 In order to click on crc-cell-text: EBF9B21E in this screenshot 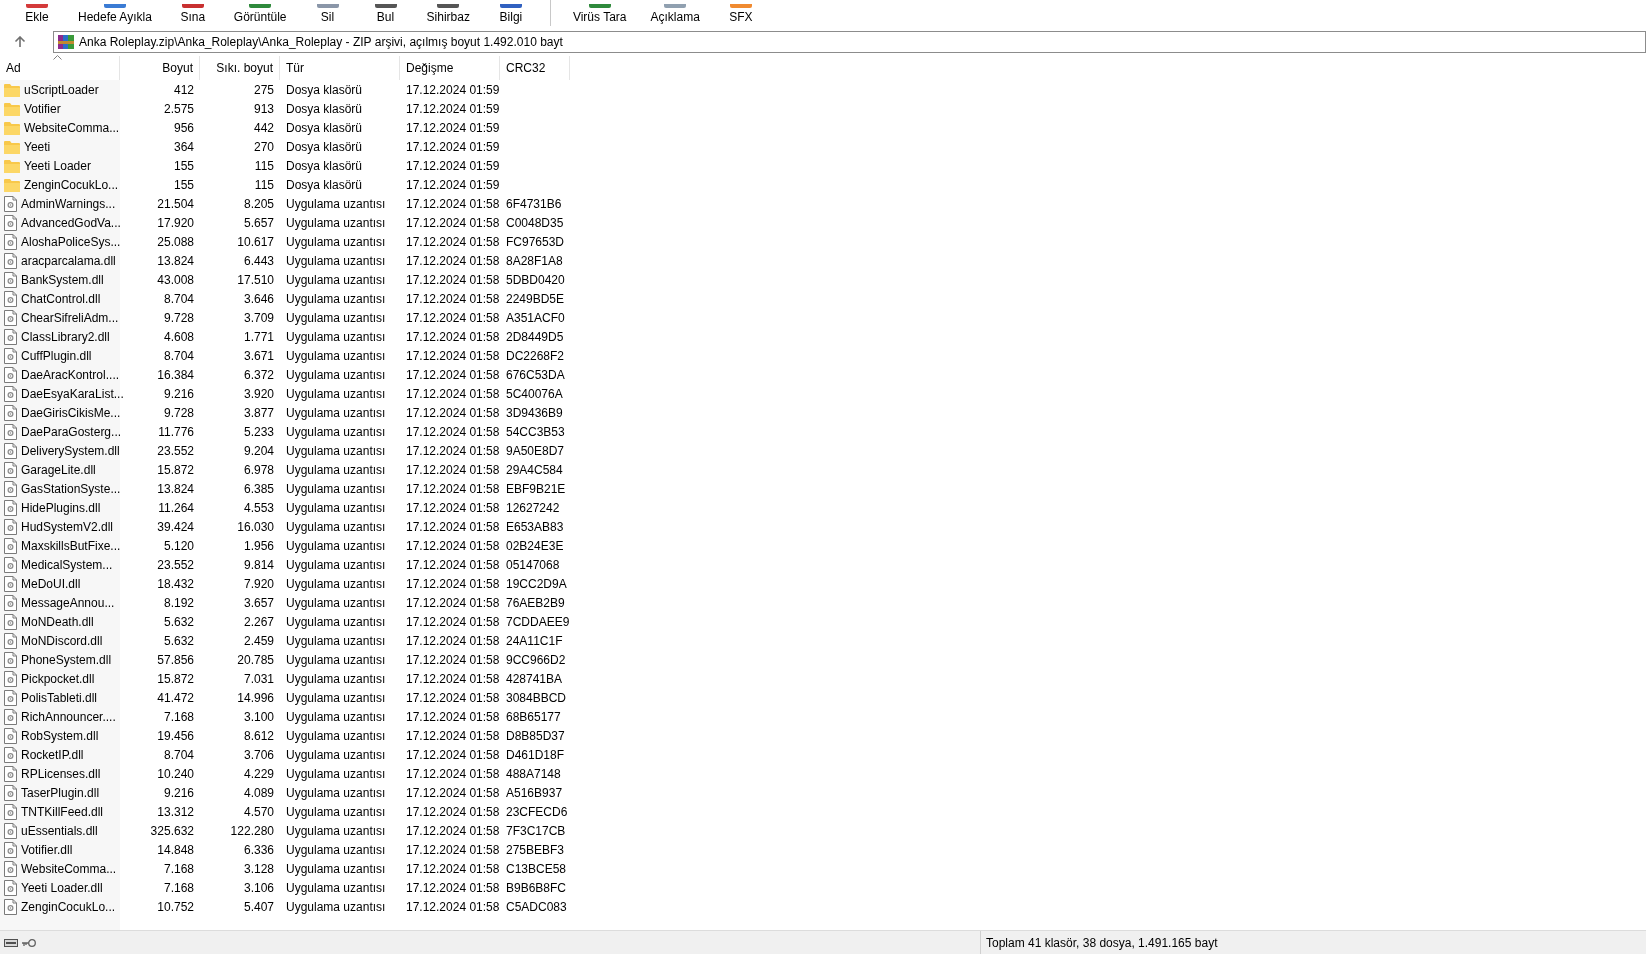, I will do `click(536, 489)`.